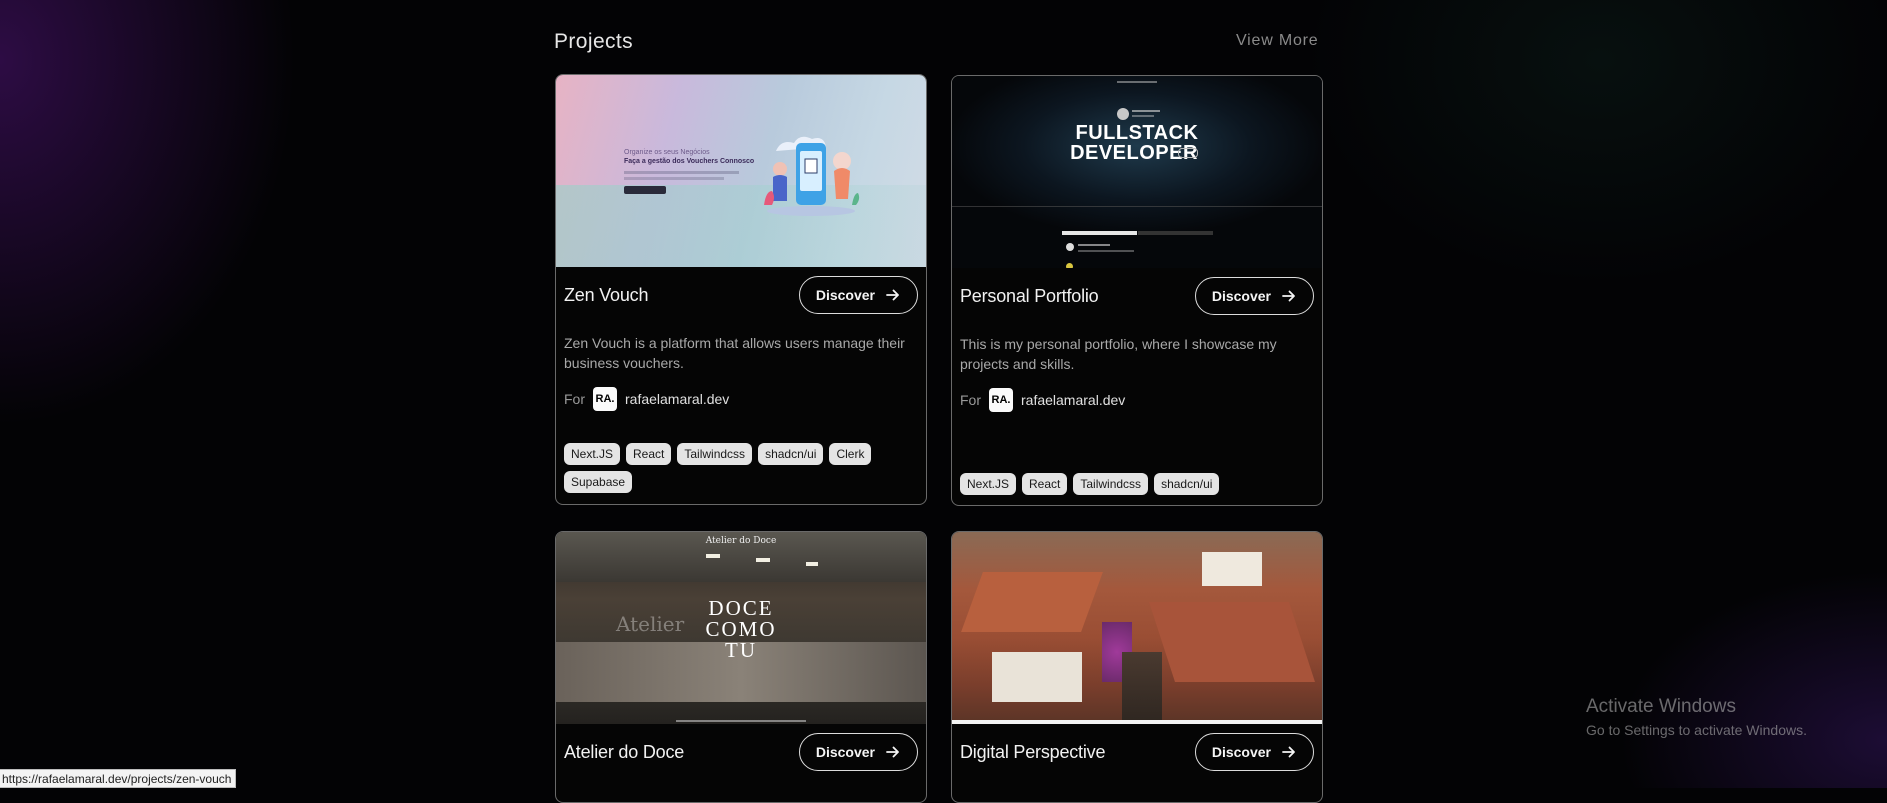 This screenshot has width=1887, height=803. Describe the element at coordinates (689, 161) in the screenshot. I see `thumb-headline: Faça a gestão dos Vouchers Connosco` at that location.